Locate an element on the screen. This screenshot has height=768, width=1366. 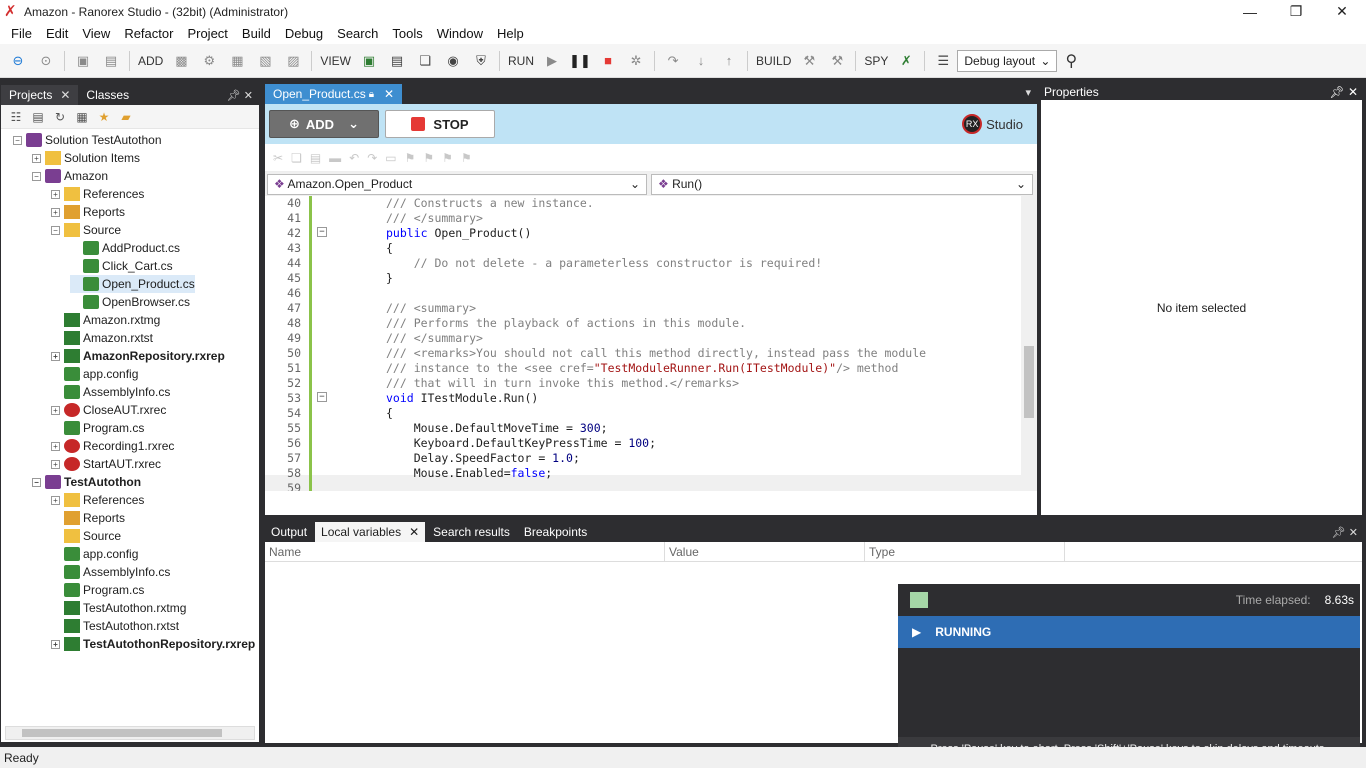
next-bookmark-icon: ⚑ is located at coordinates (447, 158).